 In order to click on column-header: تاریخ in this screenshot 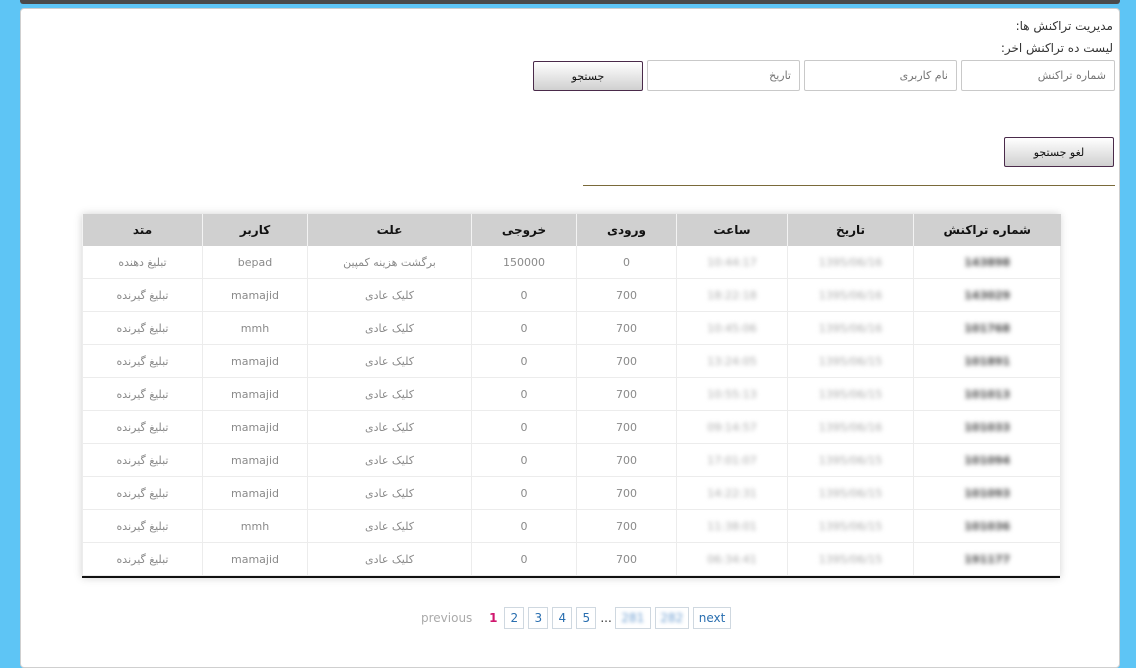, I will do `click(850, 230)`.